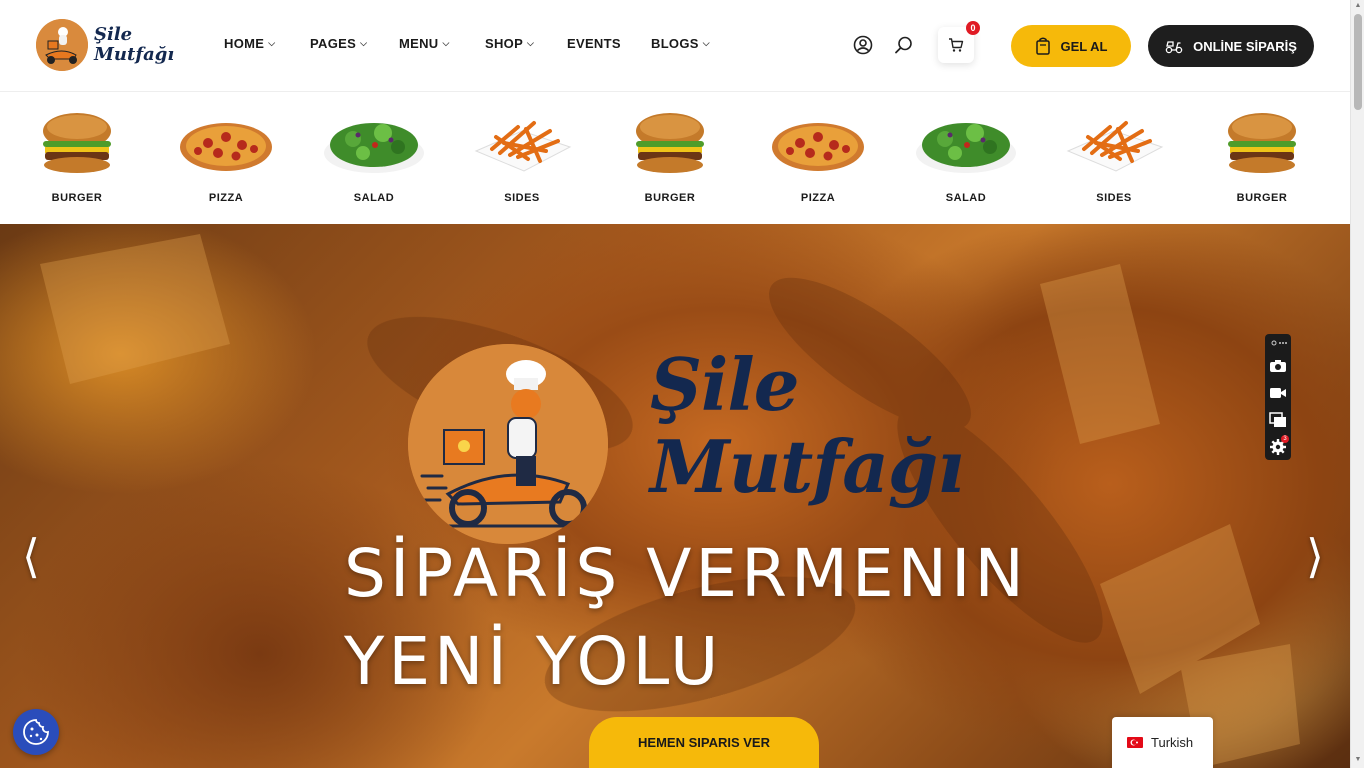  What do you see at coordinates (533, 661) in the screenshot?
I see `hero-title-line2: YENİ YOLU` at bounding box center [533, 661].